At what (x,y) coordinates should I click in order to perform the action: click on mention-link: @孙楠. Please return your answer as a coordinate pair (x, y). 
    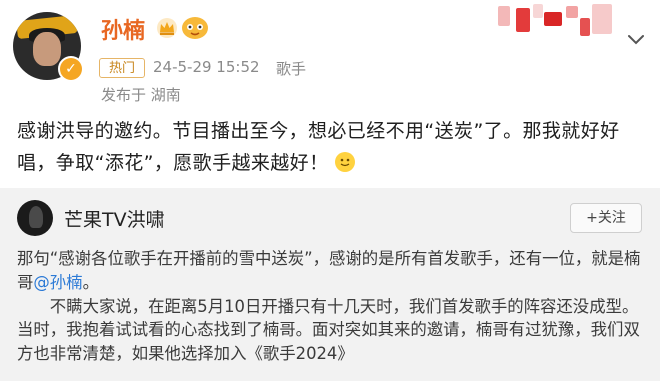
    Looking at the image, I should click on (57, 282).